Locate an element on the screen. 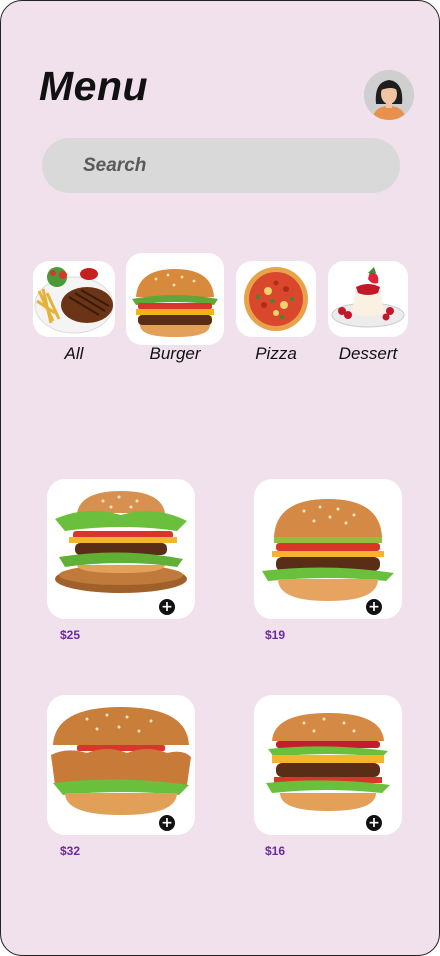 Image resolution: width=440 pixels, height=956 pixels. search-bar is located at coordinates (221, 165).